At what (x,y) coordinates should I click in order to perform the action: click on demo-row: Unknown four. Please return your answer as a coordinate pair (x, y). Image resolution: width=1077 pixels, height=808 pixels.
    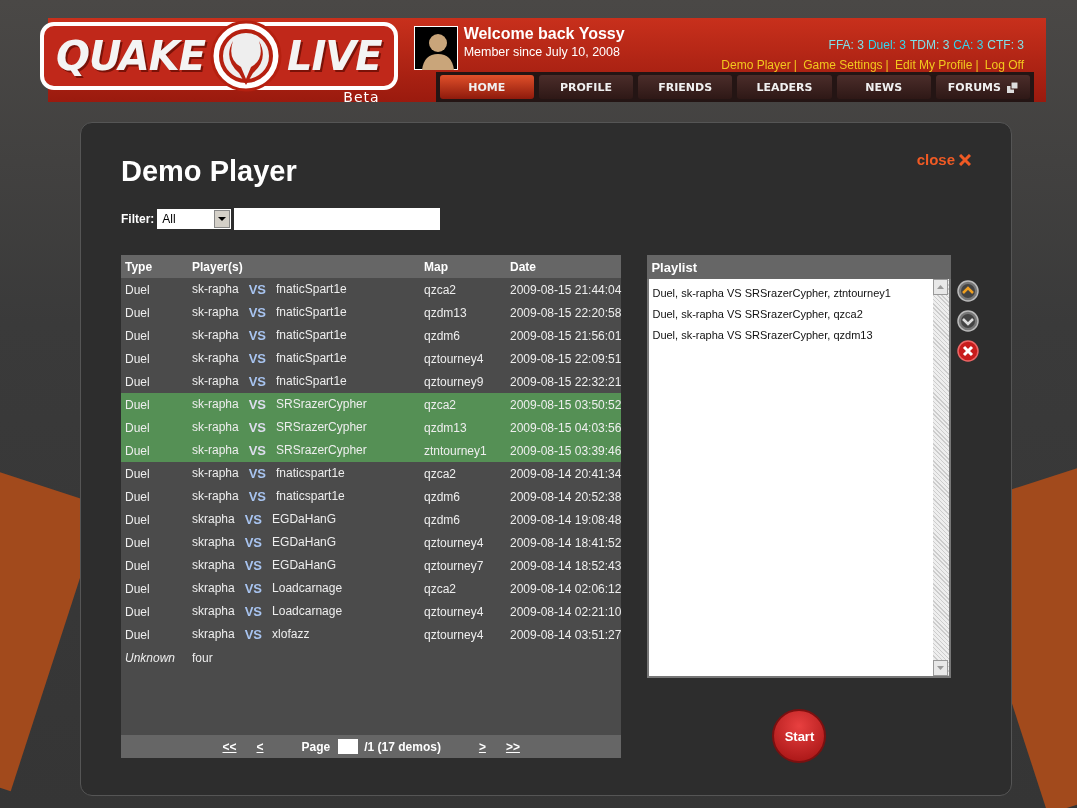
    Looking at the image, I should click on (371, 657).